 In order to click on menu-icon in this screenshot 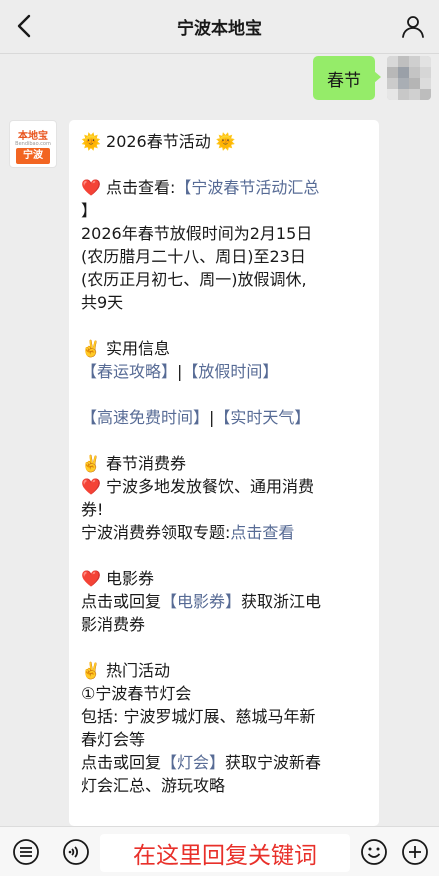, I will do `click(26, 852)`.